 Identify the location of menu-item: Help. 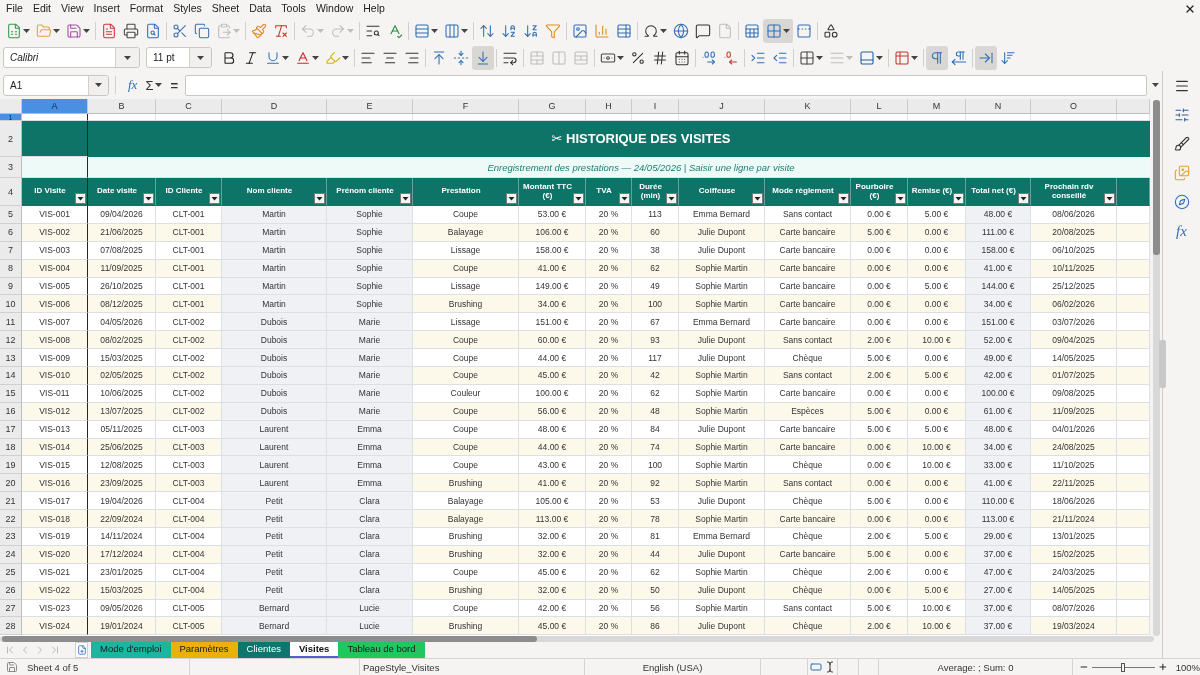
(374, 8).